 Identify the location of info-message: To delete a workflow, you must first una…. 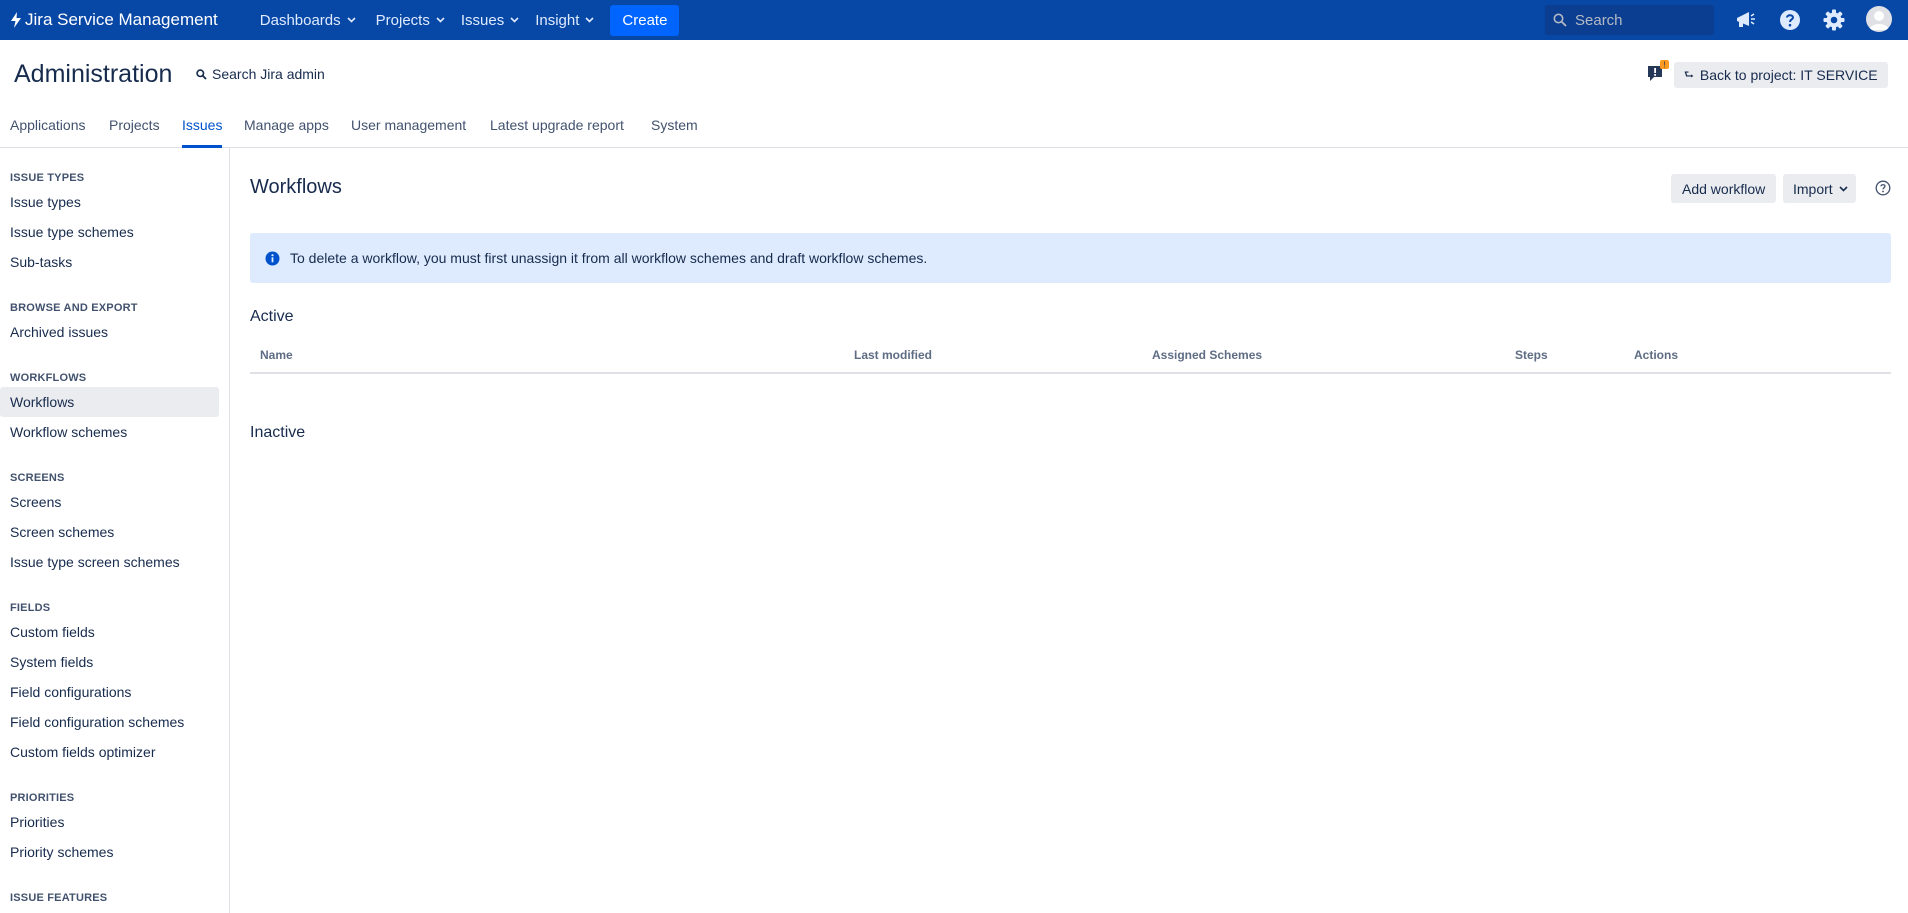
(609, 258).